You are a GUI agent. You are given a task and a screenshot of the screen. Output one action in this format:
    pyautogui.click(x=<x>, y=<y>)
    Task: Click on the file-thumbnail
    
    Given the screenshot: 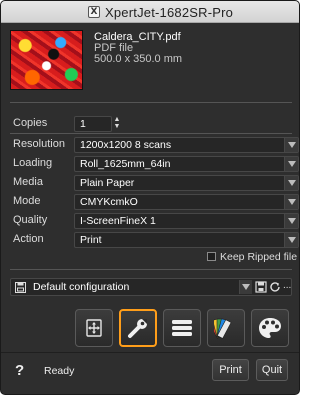 What is the action you would take?
    pyautogui.click(x=46, y=60)
    